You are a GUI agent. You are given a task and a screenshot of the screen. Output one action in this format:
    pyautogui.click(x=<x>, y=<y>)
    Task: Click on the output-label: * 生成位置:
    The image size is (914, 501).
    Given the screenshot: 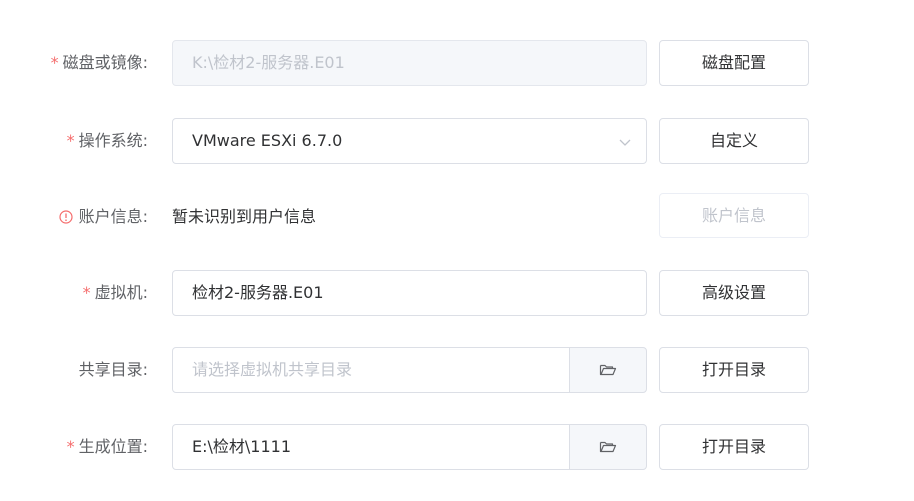 What is the action you would take?
    pyautogui.click(x=107, y=447)
    